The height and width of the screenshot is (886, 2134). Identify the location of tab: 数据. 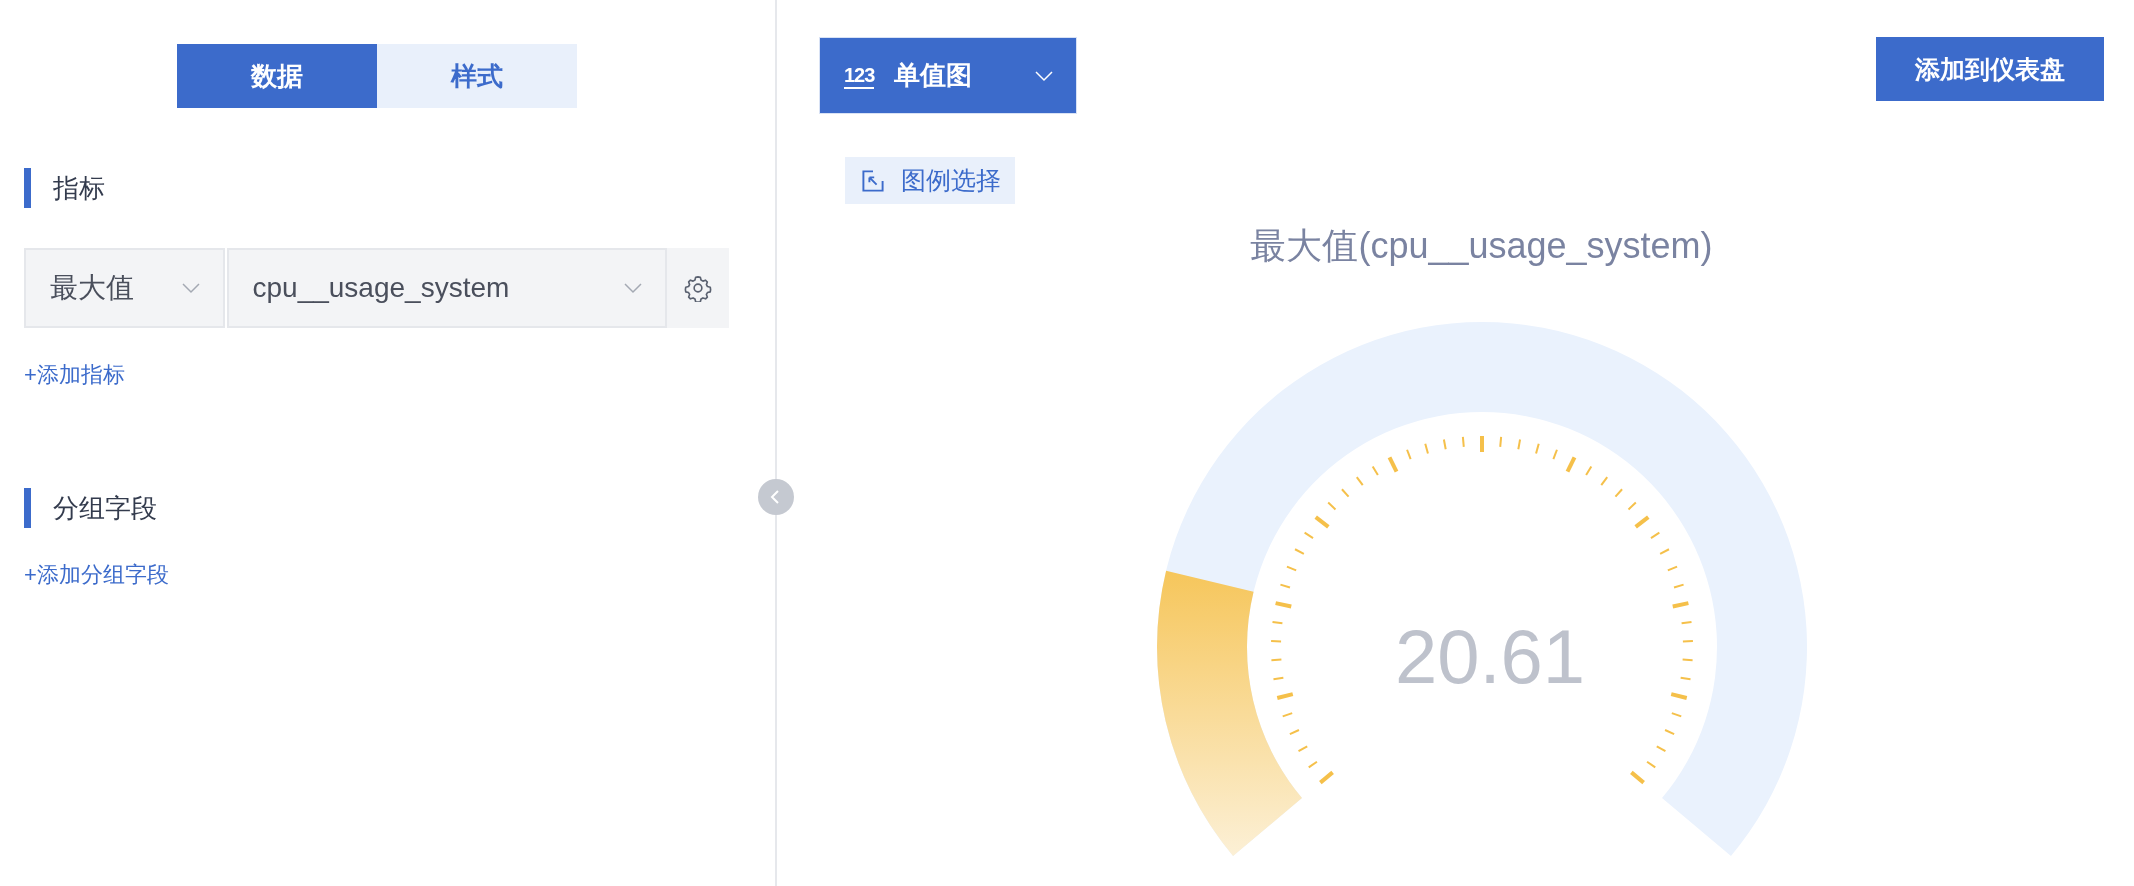
(277, 76).